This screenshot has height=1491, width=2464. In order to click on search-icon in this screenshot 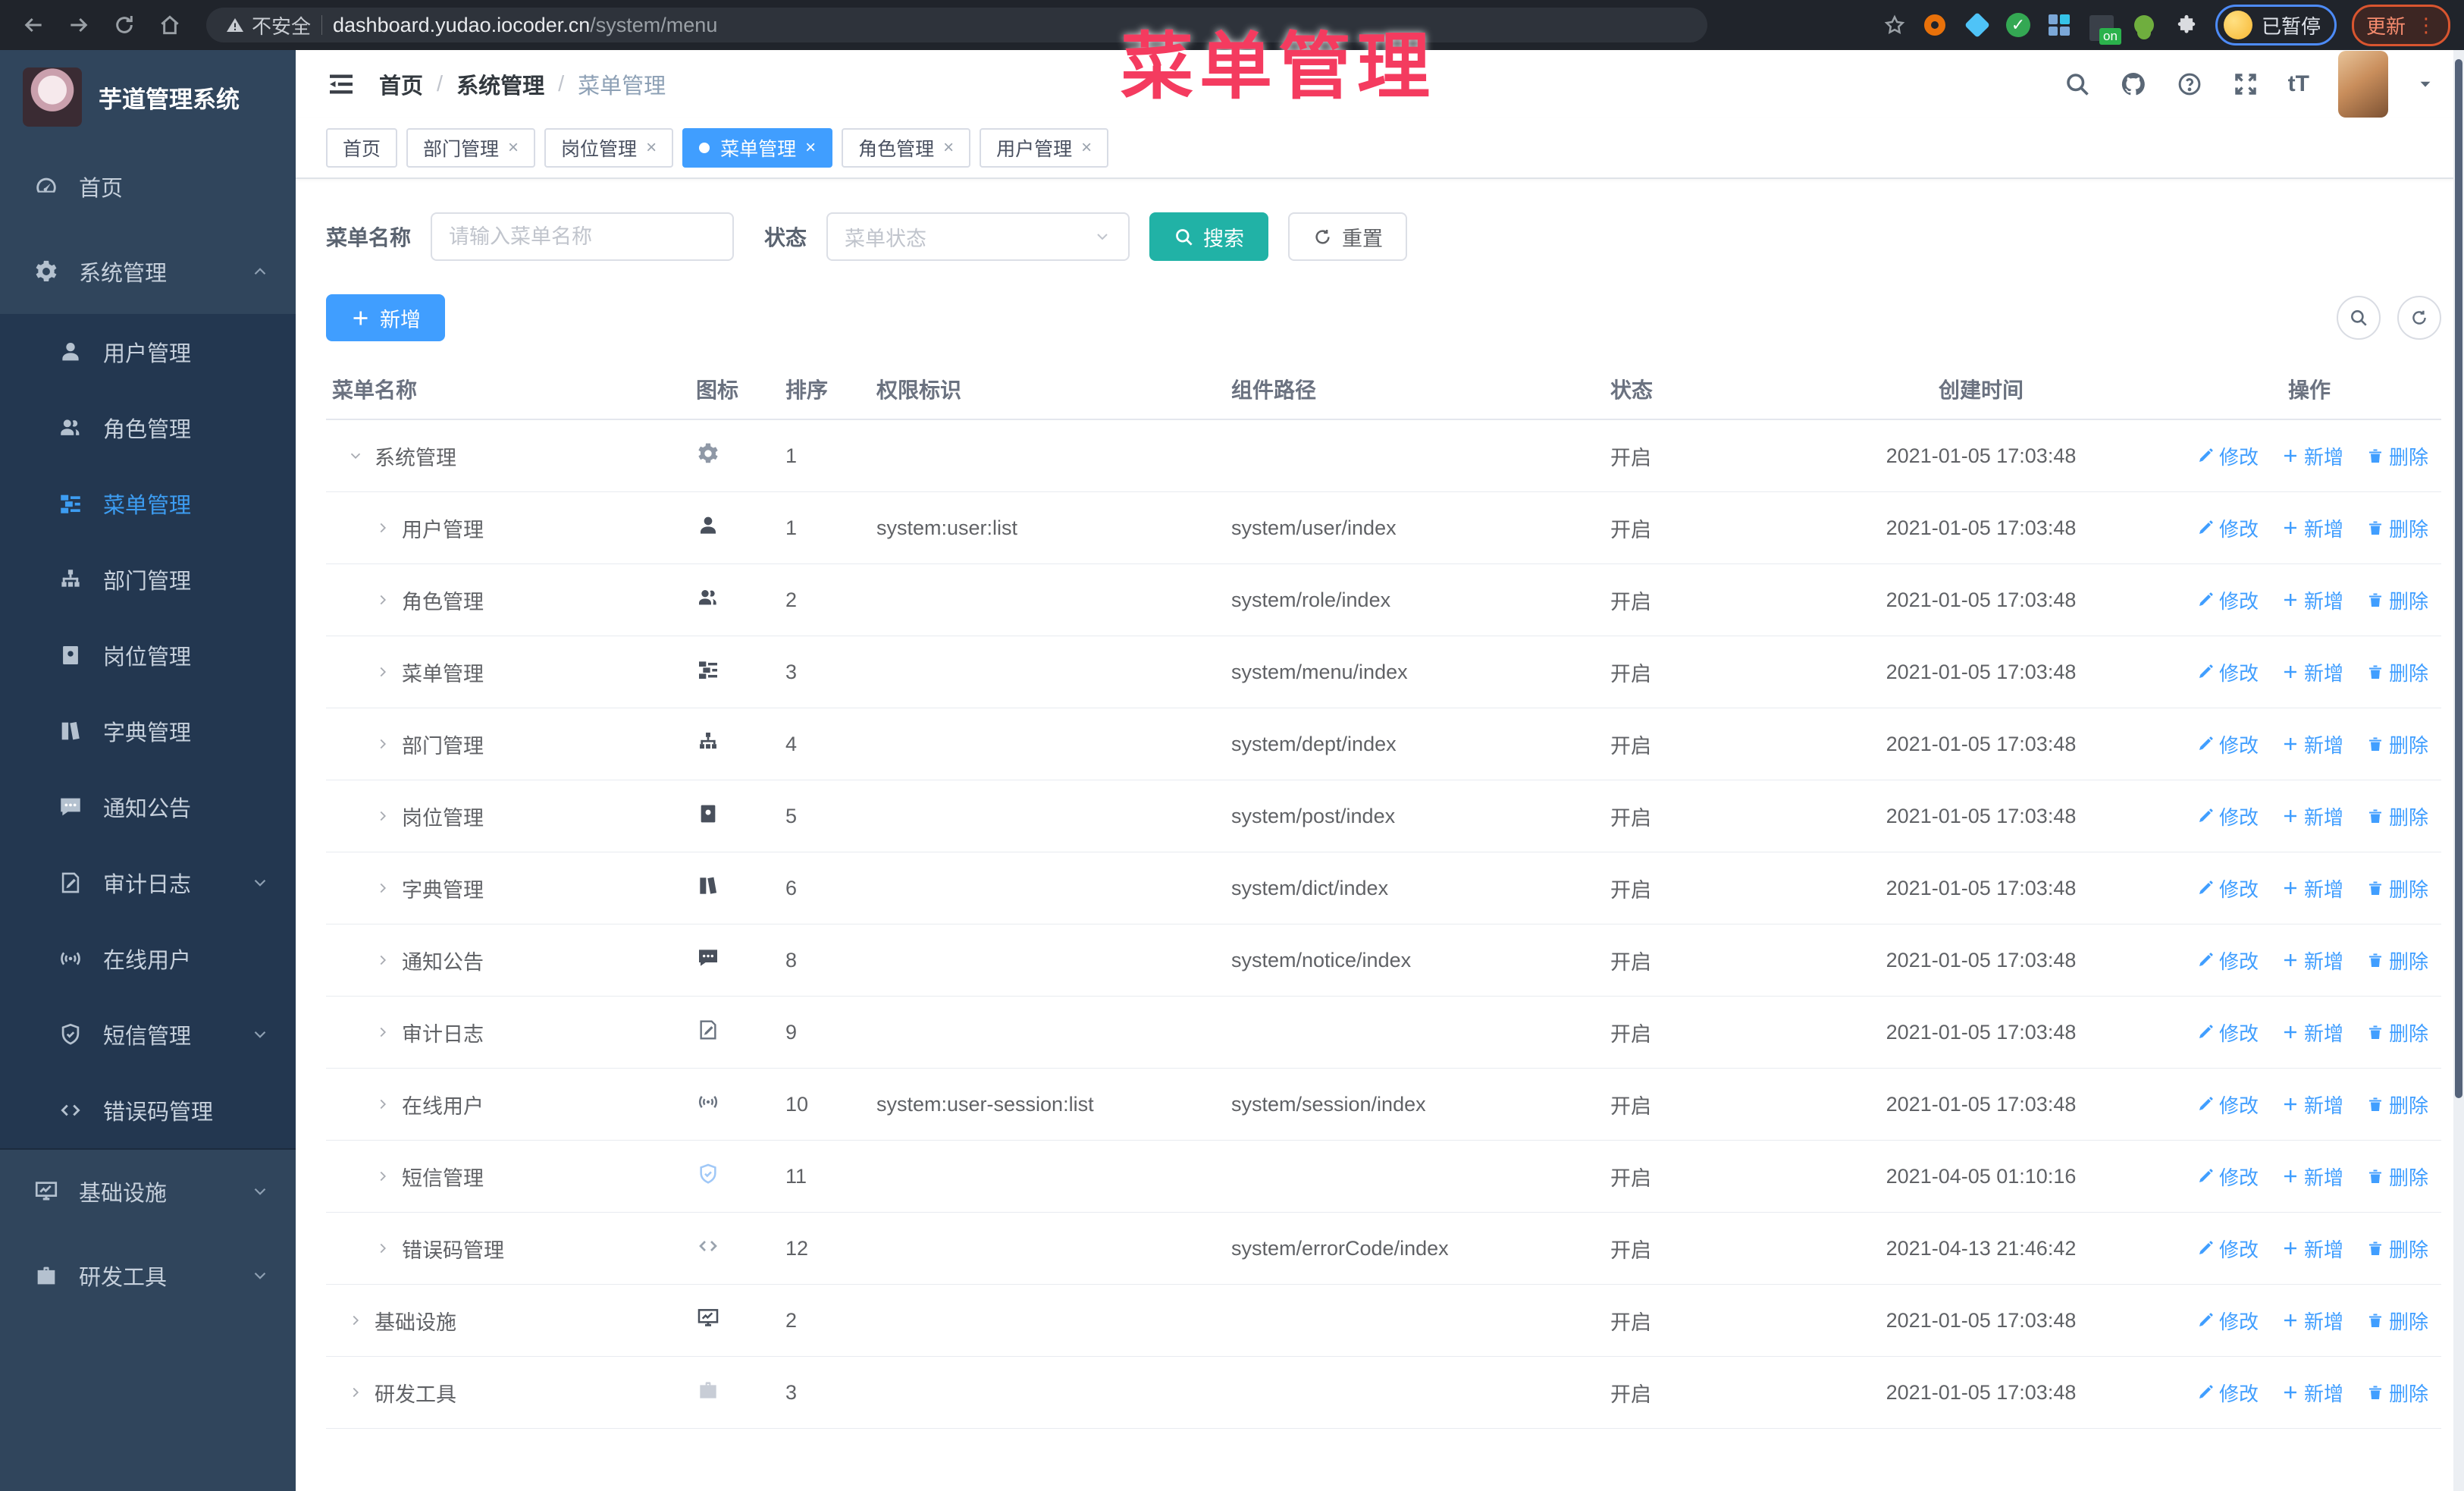, I will do `click(2077, 84)`.